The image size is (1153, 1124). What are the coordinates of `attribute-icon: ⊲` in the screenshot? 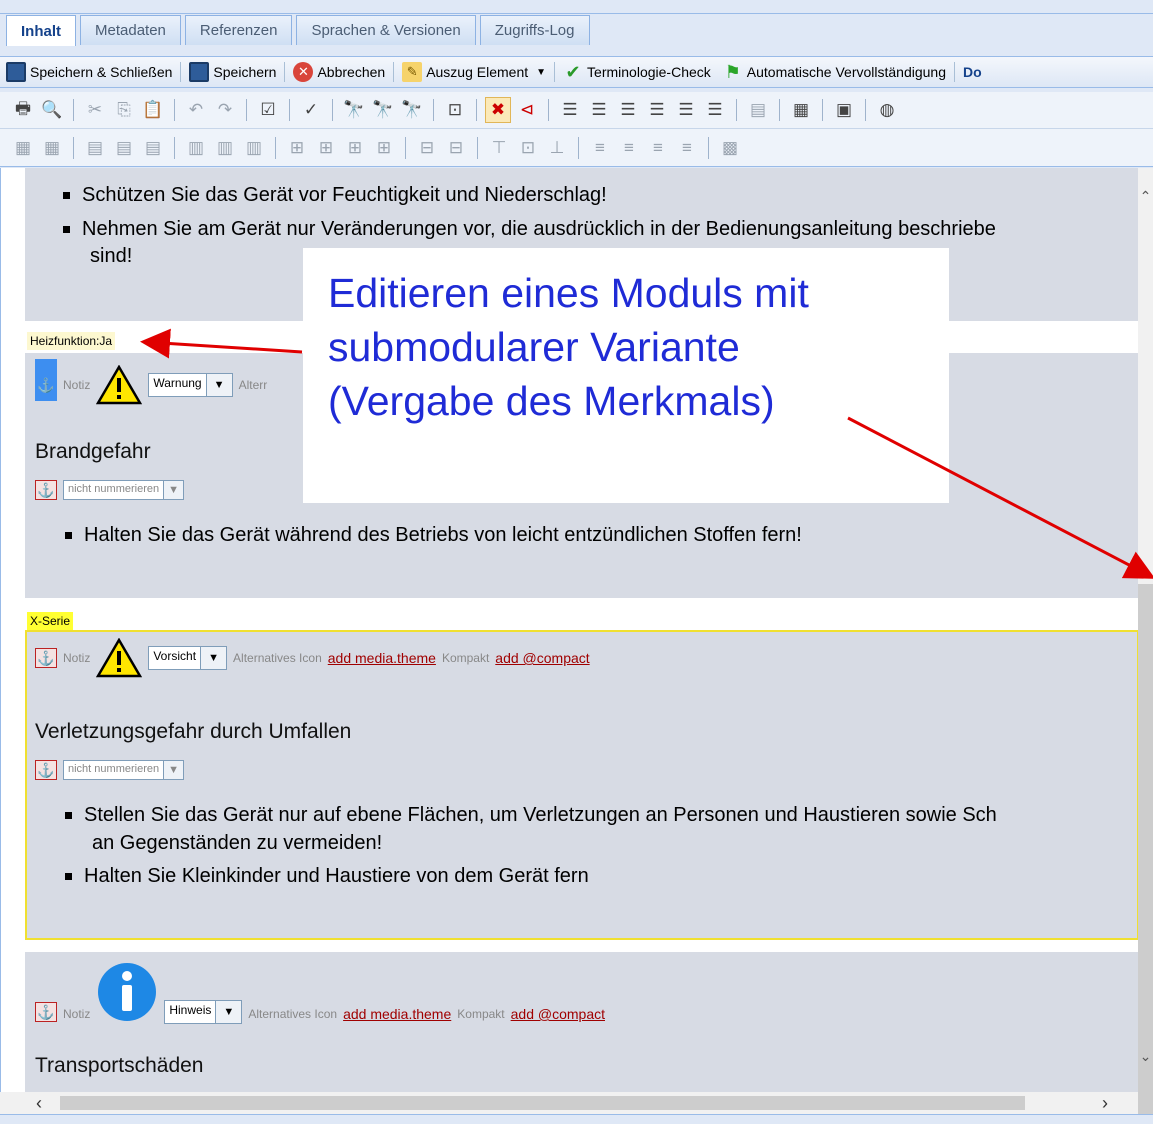 It's located at (527, 110).